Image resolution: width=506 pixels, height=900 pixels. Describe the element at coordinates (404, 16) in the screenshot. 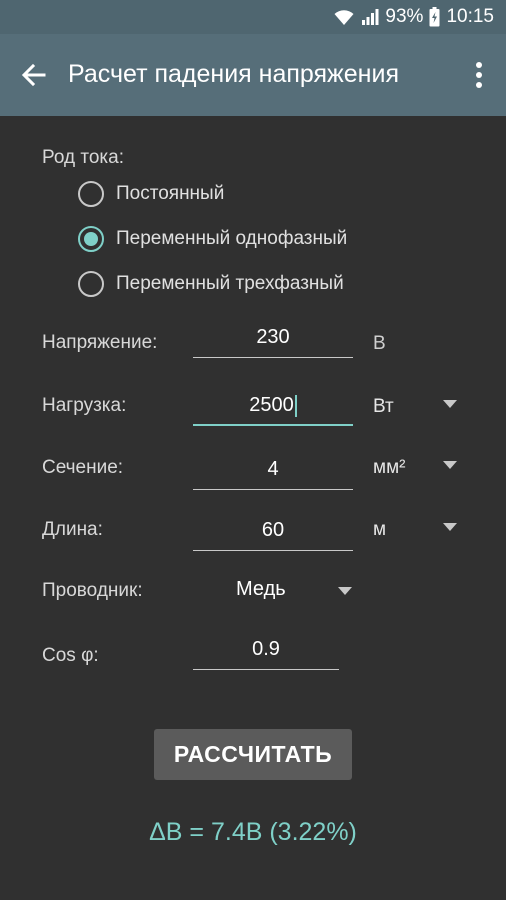

I see `battery-percent: 93%` at that location.